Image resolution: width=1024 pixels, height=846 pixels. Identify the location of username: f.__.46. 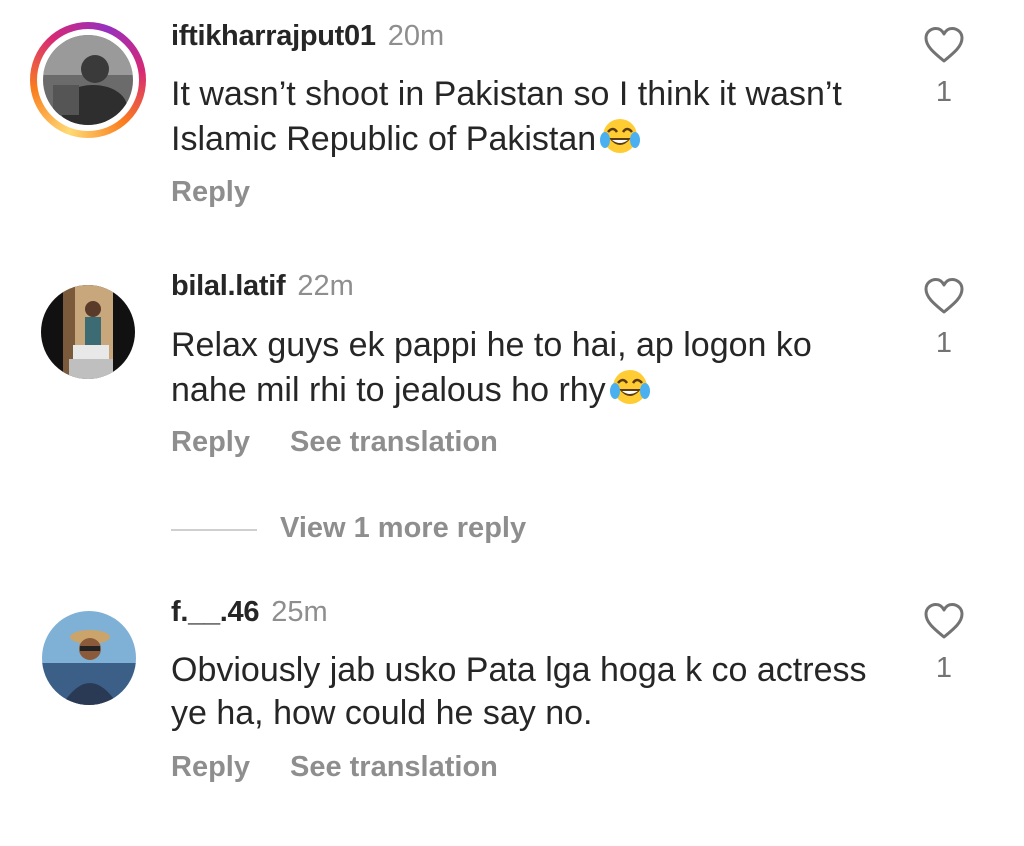
(215, 612).